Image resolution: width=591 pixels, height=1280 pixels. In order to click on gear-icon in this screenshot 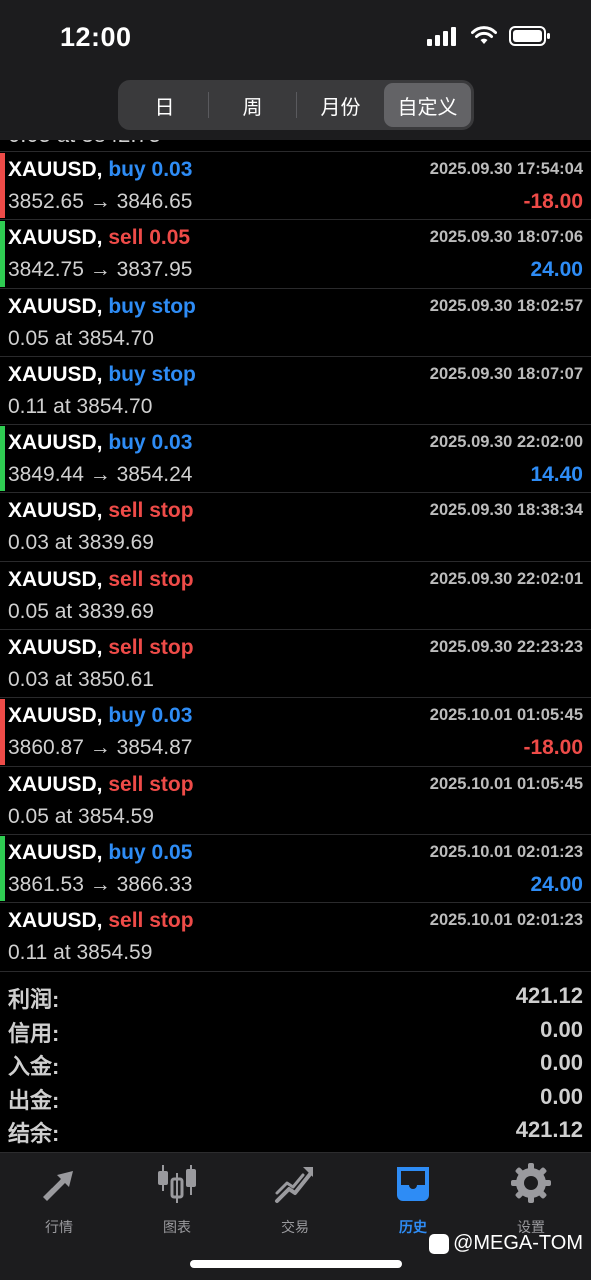, I will do `click(531, 1183)`.